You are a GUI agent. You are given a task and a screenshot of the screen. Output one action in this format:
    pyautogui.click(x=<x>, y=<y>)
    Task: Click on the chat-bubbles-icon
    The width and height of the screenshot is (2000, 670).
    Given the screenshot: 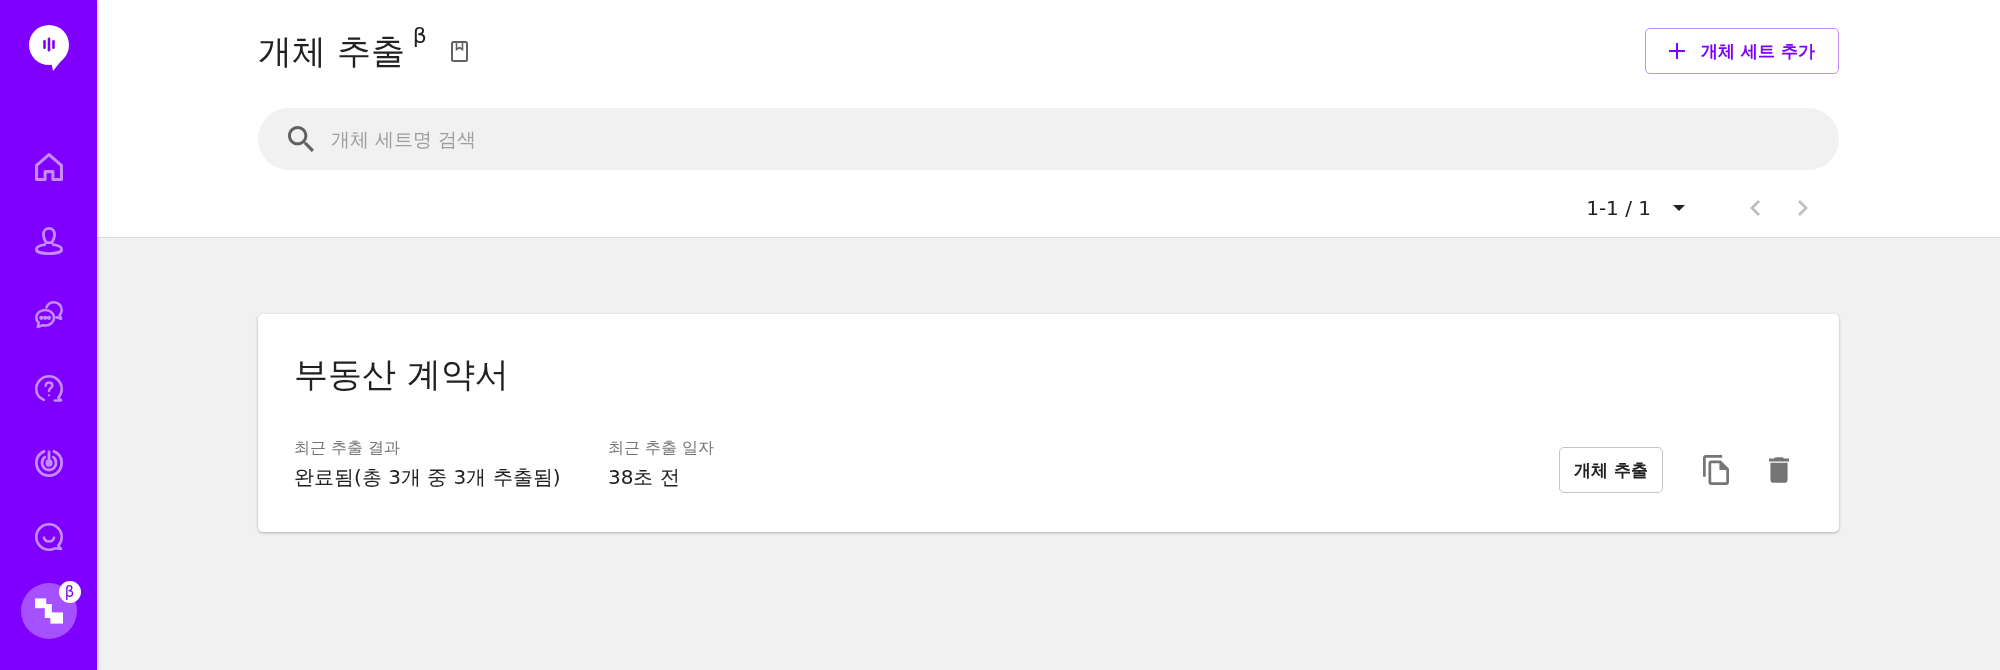 What is the action you would take?
    pyautogui.click(x=48, y=315)
    